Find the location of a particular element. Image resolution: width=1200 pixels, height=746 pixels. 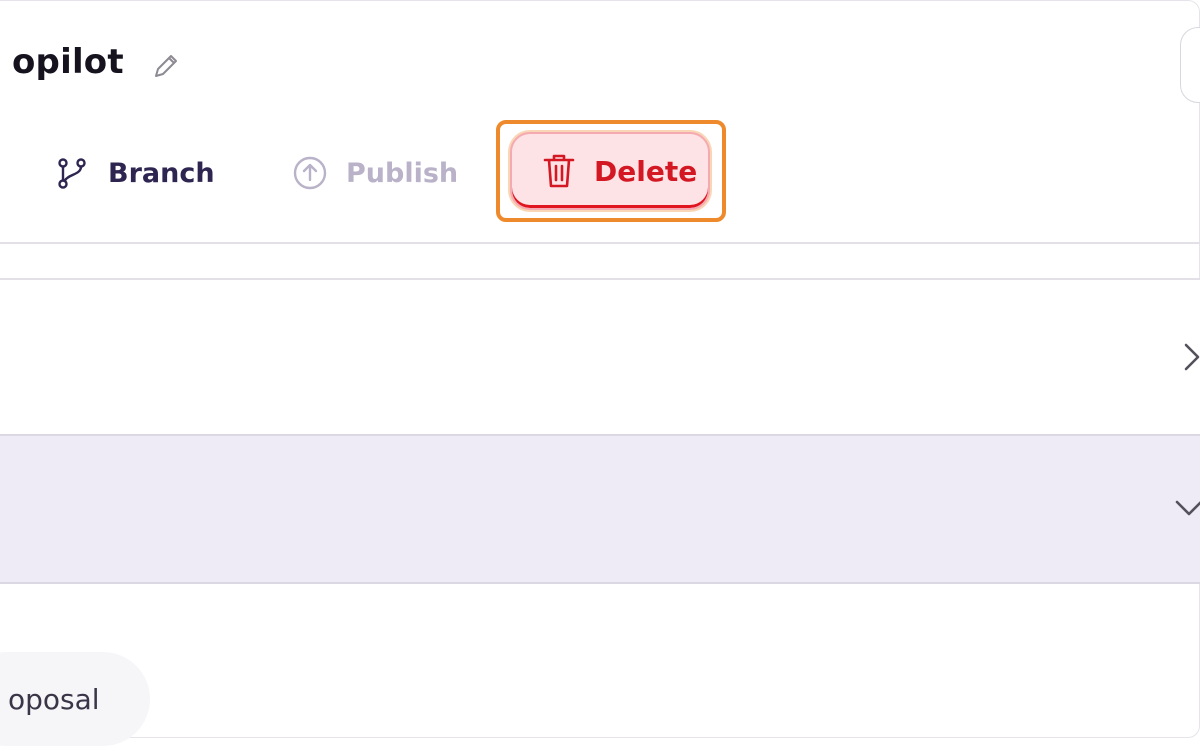

page-title: opilot is located at coordinates (68, 62).